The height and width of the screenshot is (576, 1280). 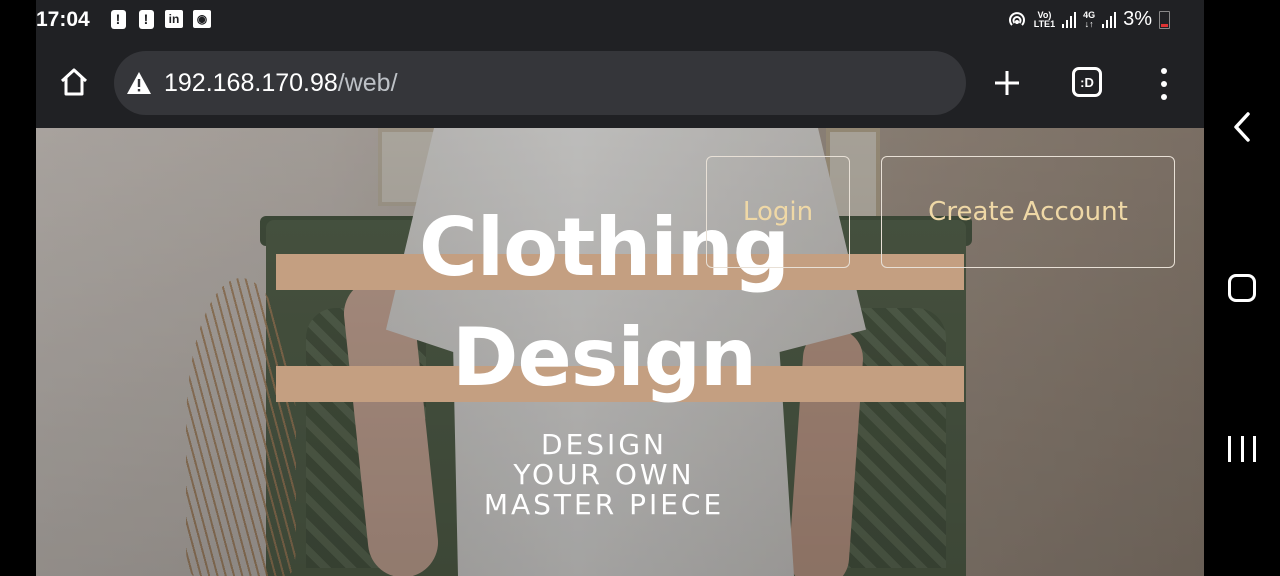 What do you see at coordinates (174, 19) in the screenshot?
I see `linkedin-icon: in` at bounding box center [174, 19].